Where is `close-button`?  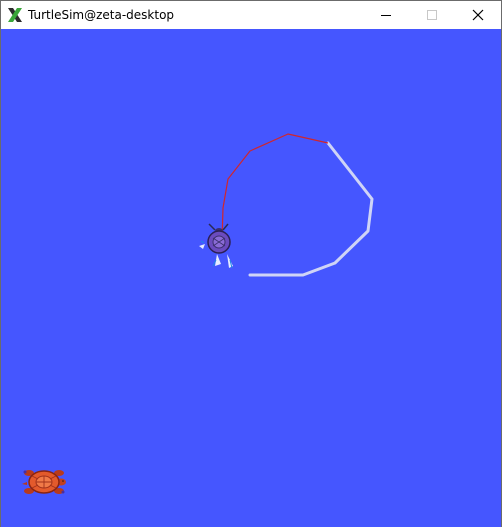
close-button is located at coordinates (478, 15).